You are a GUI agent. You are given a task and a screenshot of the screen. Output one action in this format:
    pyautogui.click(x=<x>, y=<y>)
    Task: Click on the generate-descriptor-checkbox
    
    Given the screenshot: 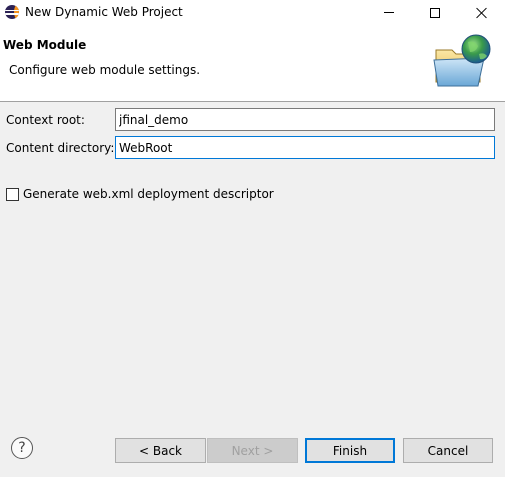 What is the action you would take?
    pyautogui.click(x=12, y=194)
    